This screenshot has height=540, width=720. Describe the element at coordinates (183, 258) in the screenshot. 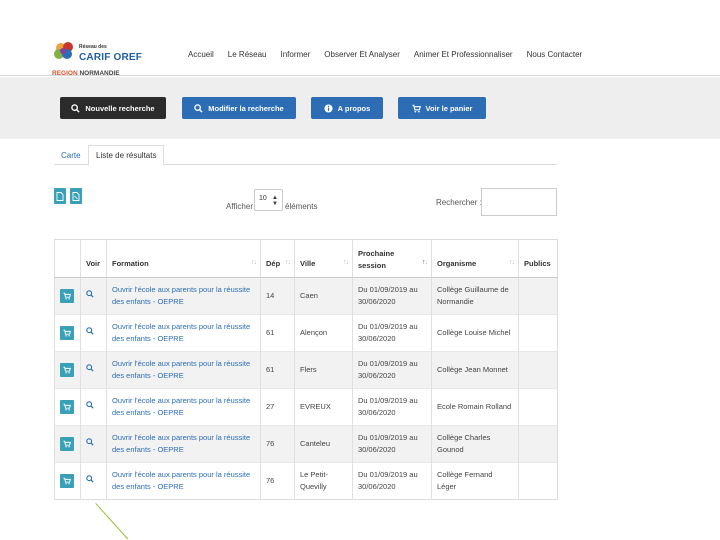

I see `column-header-formation: Formation ↑↓` at that location.